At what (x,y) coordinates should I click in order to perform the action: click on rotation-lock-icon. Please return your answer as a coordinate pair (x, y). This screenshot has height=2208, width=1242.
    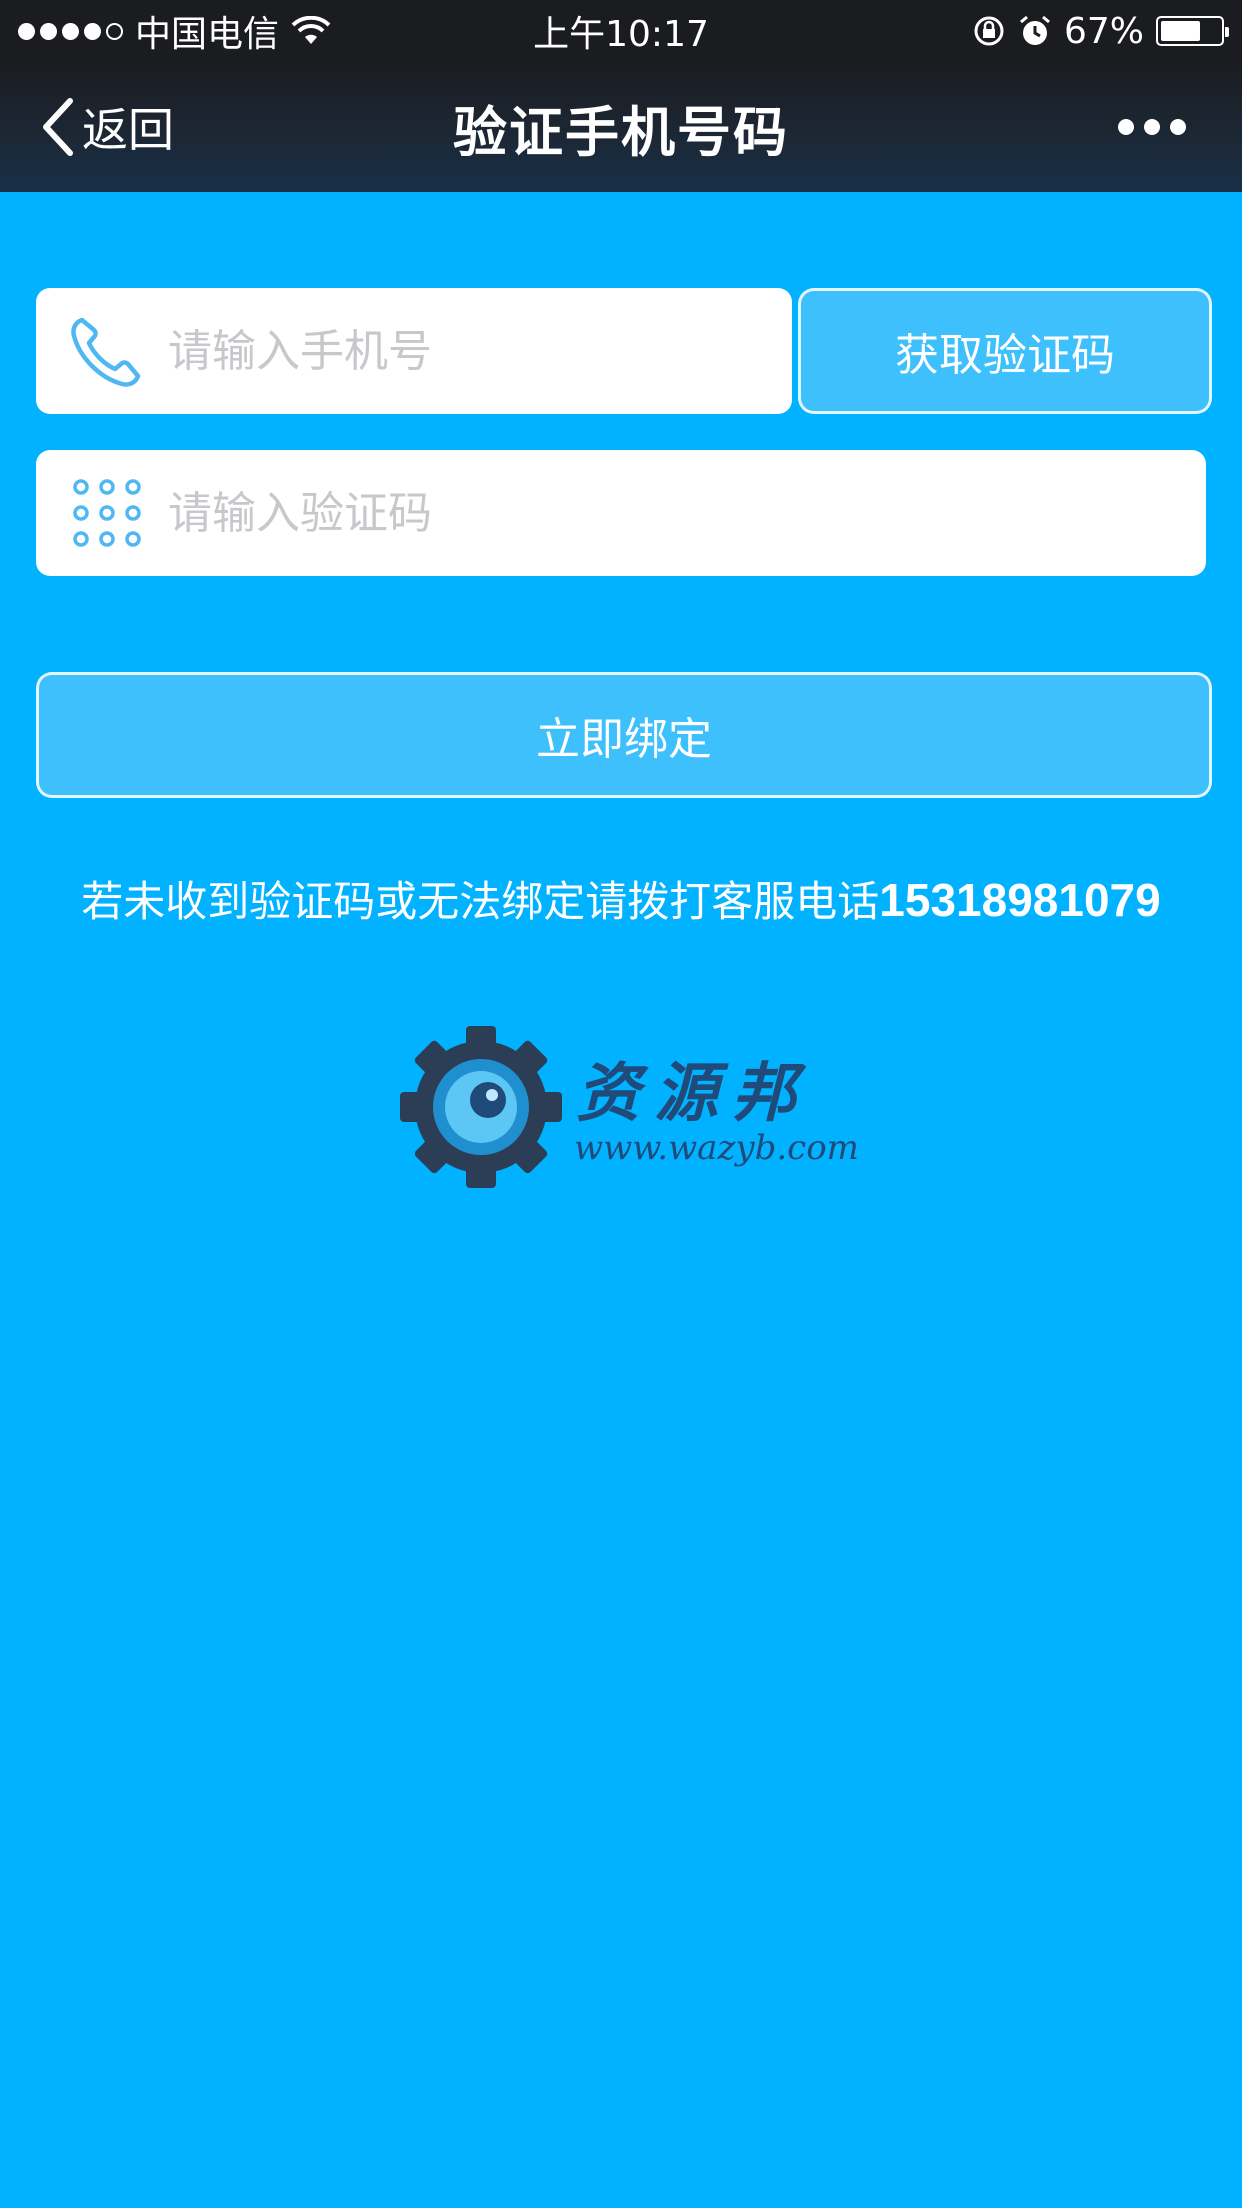
    Looking at the image, I should click on (989, 31).